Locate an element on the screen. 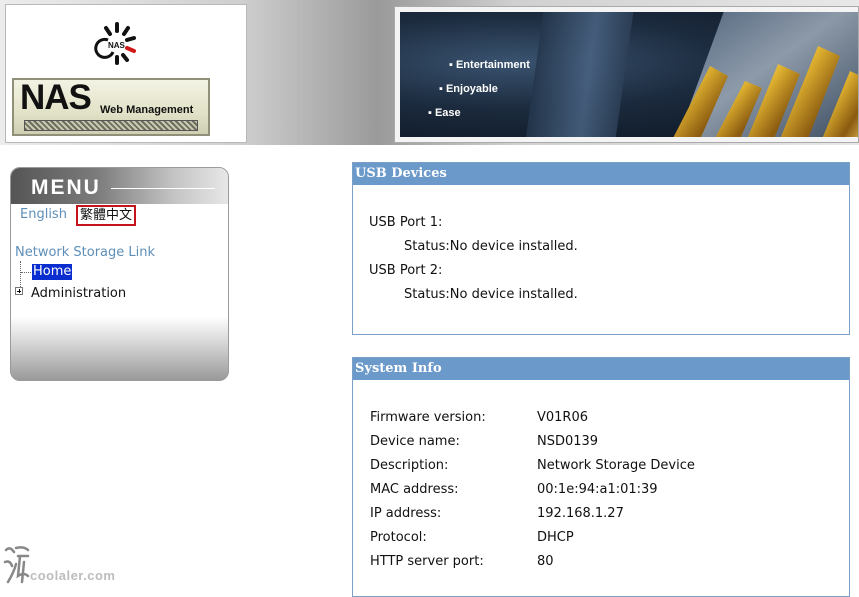 The width and height of the screenshot is (859, 597). logo-sub-text: Web Management is located at coordinates (147, 110).